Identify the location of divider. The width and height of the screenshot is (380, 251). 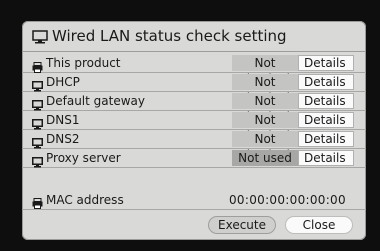
(194, 209).